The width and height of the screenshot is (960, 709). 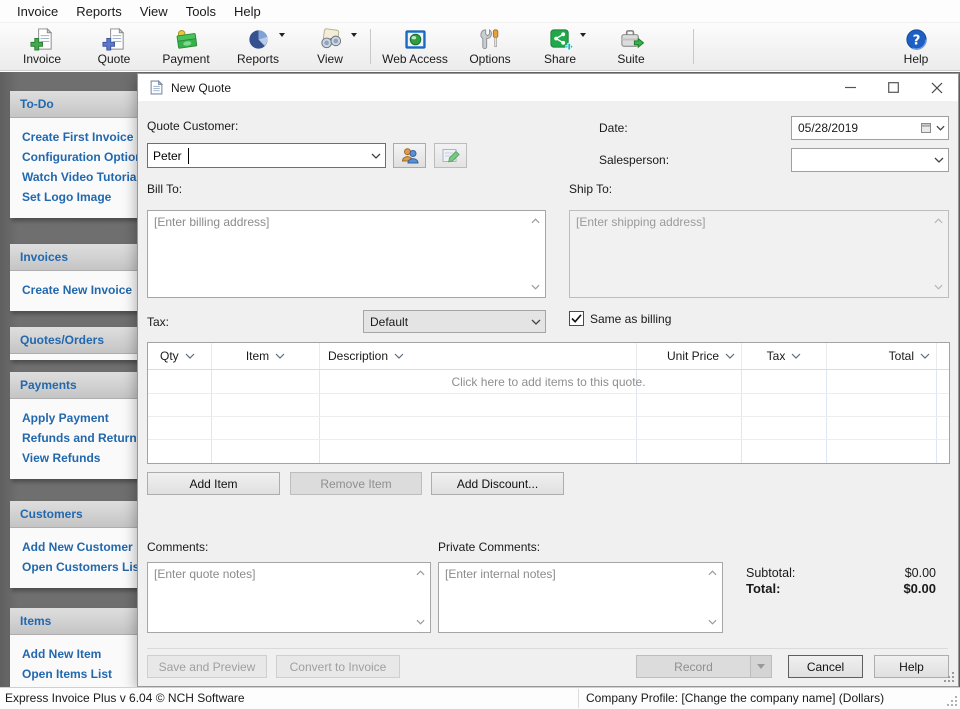 What do you see at coordinates (450, 155) in the screenshot?
I see `edit-customer-button` at bounding box center [450, 155].